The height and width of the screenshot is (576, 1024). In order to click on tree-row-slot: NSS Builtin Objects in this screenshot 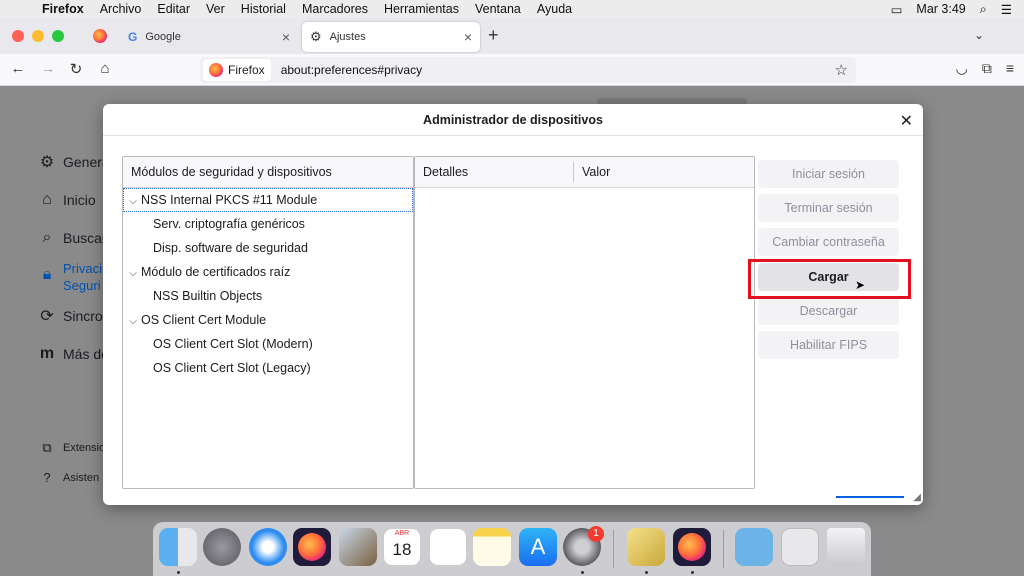, I will do `click(268, 296)`.